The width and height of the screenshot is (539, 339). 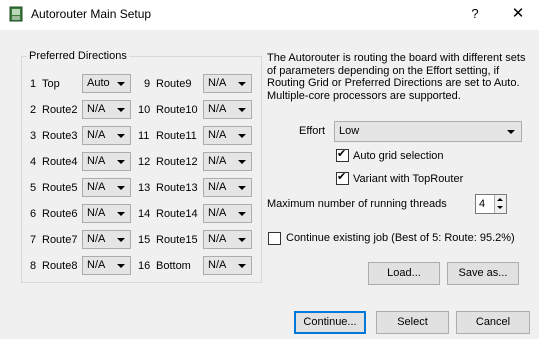 I want to click on layer-number: 9, so click(x=147, y=84).